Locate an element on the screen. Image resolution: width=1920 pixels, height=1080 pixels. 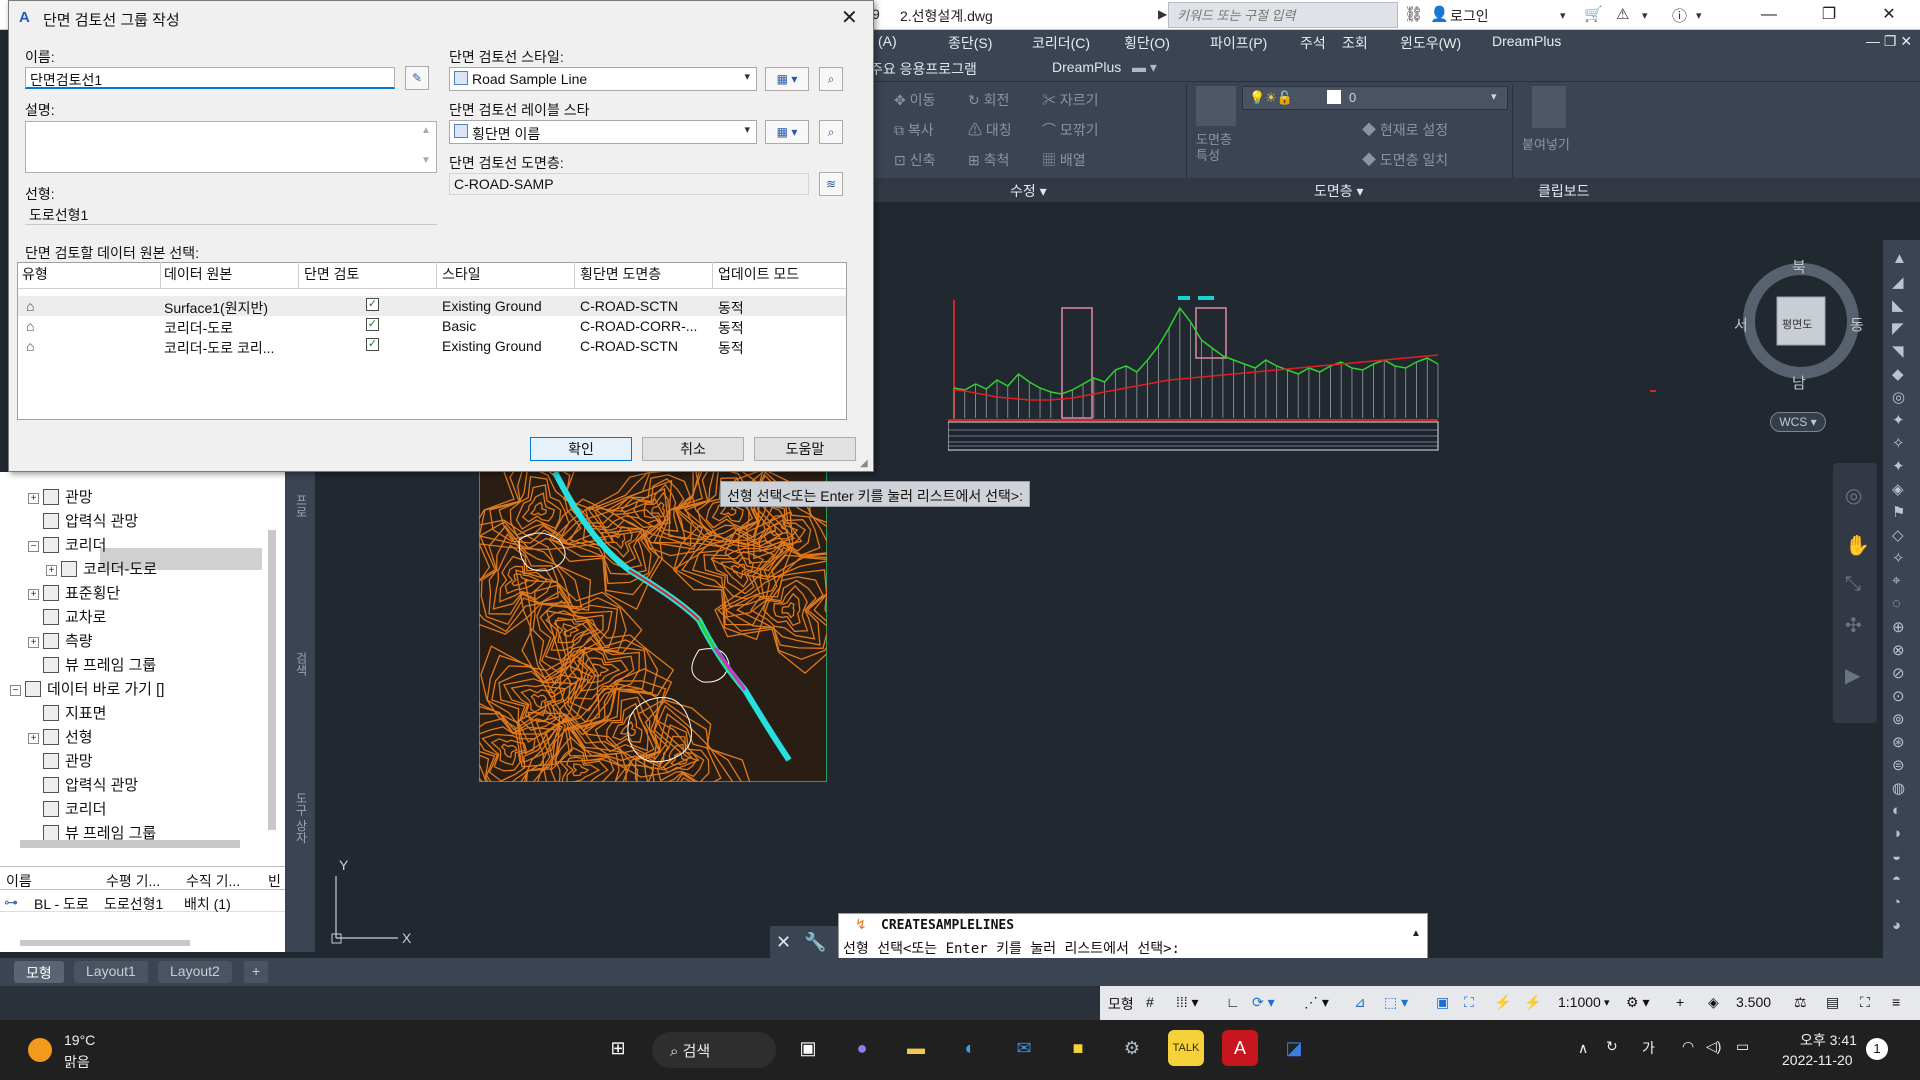
civil-tool-icon: ⌖ is located at coordinates (1896, 580).